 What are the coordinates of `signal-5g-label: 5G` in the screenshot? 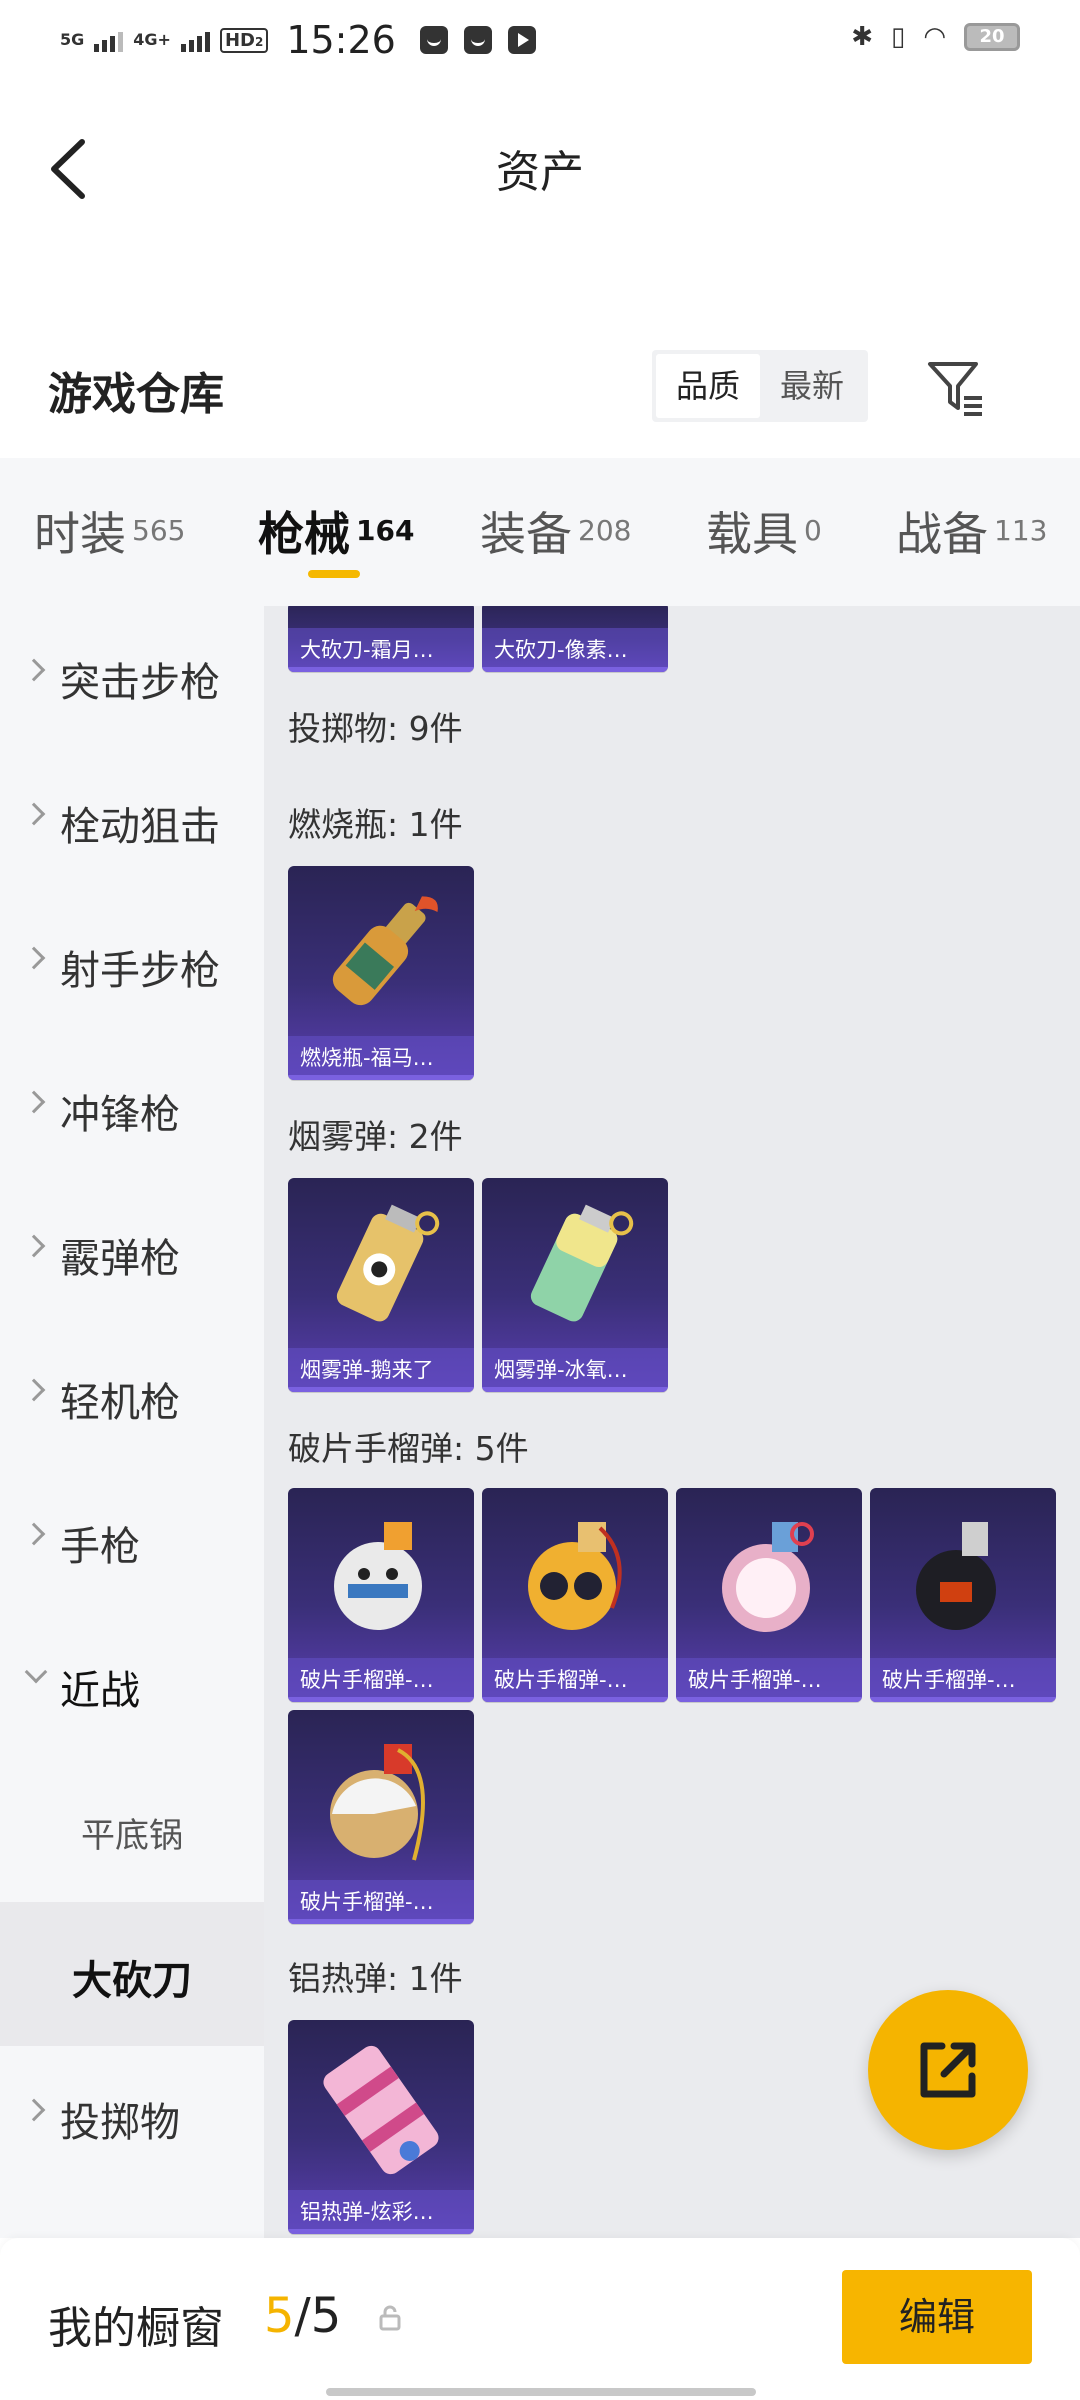 It's located at (72, 39).